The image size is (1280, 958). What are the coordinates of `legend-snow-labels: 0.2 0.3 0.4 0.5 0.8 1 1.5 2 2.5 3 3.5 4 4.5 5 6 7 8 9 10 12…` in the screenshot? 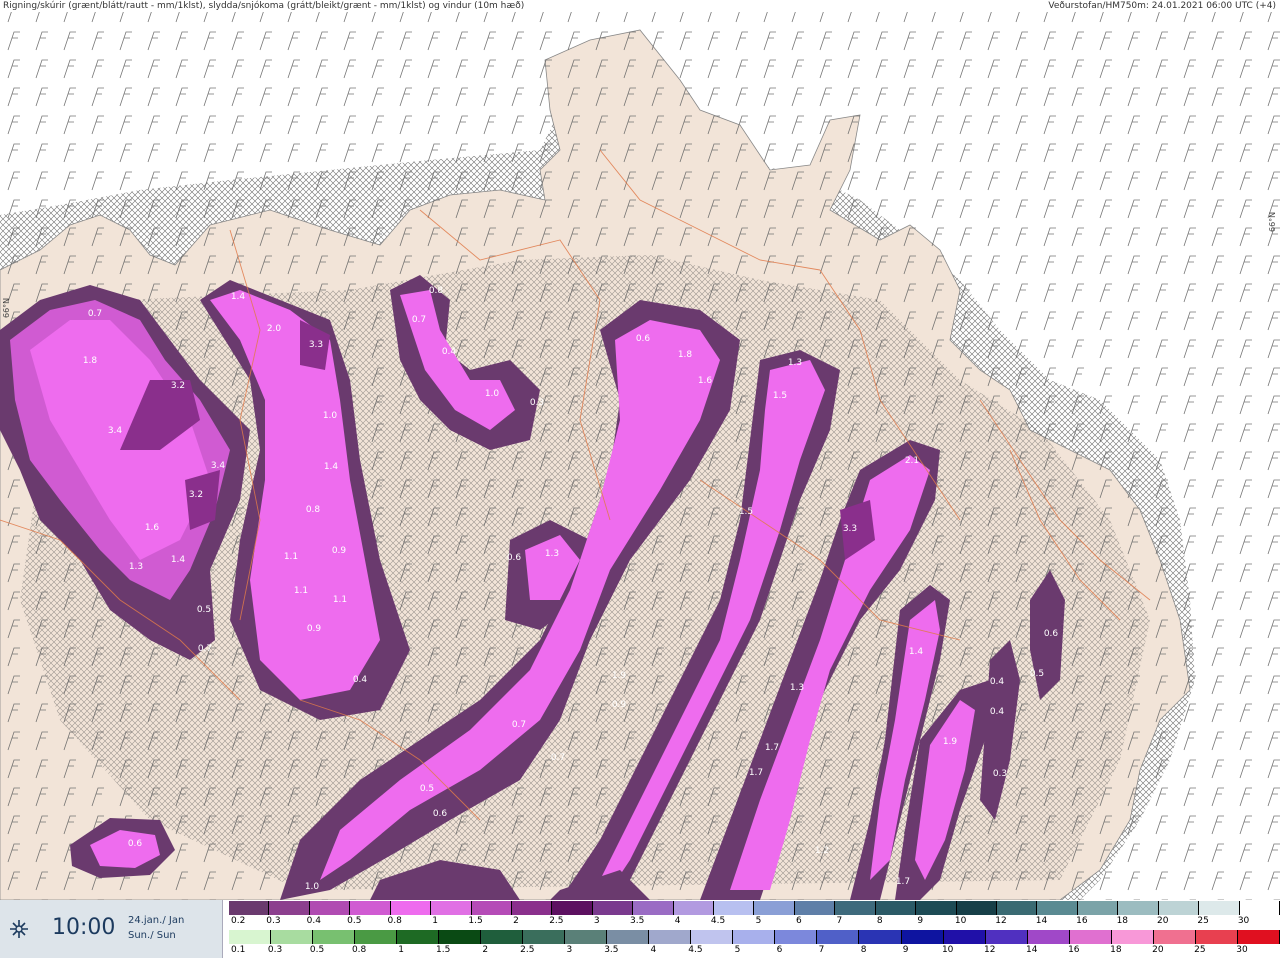 It's located at (754, 922).